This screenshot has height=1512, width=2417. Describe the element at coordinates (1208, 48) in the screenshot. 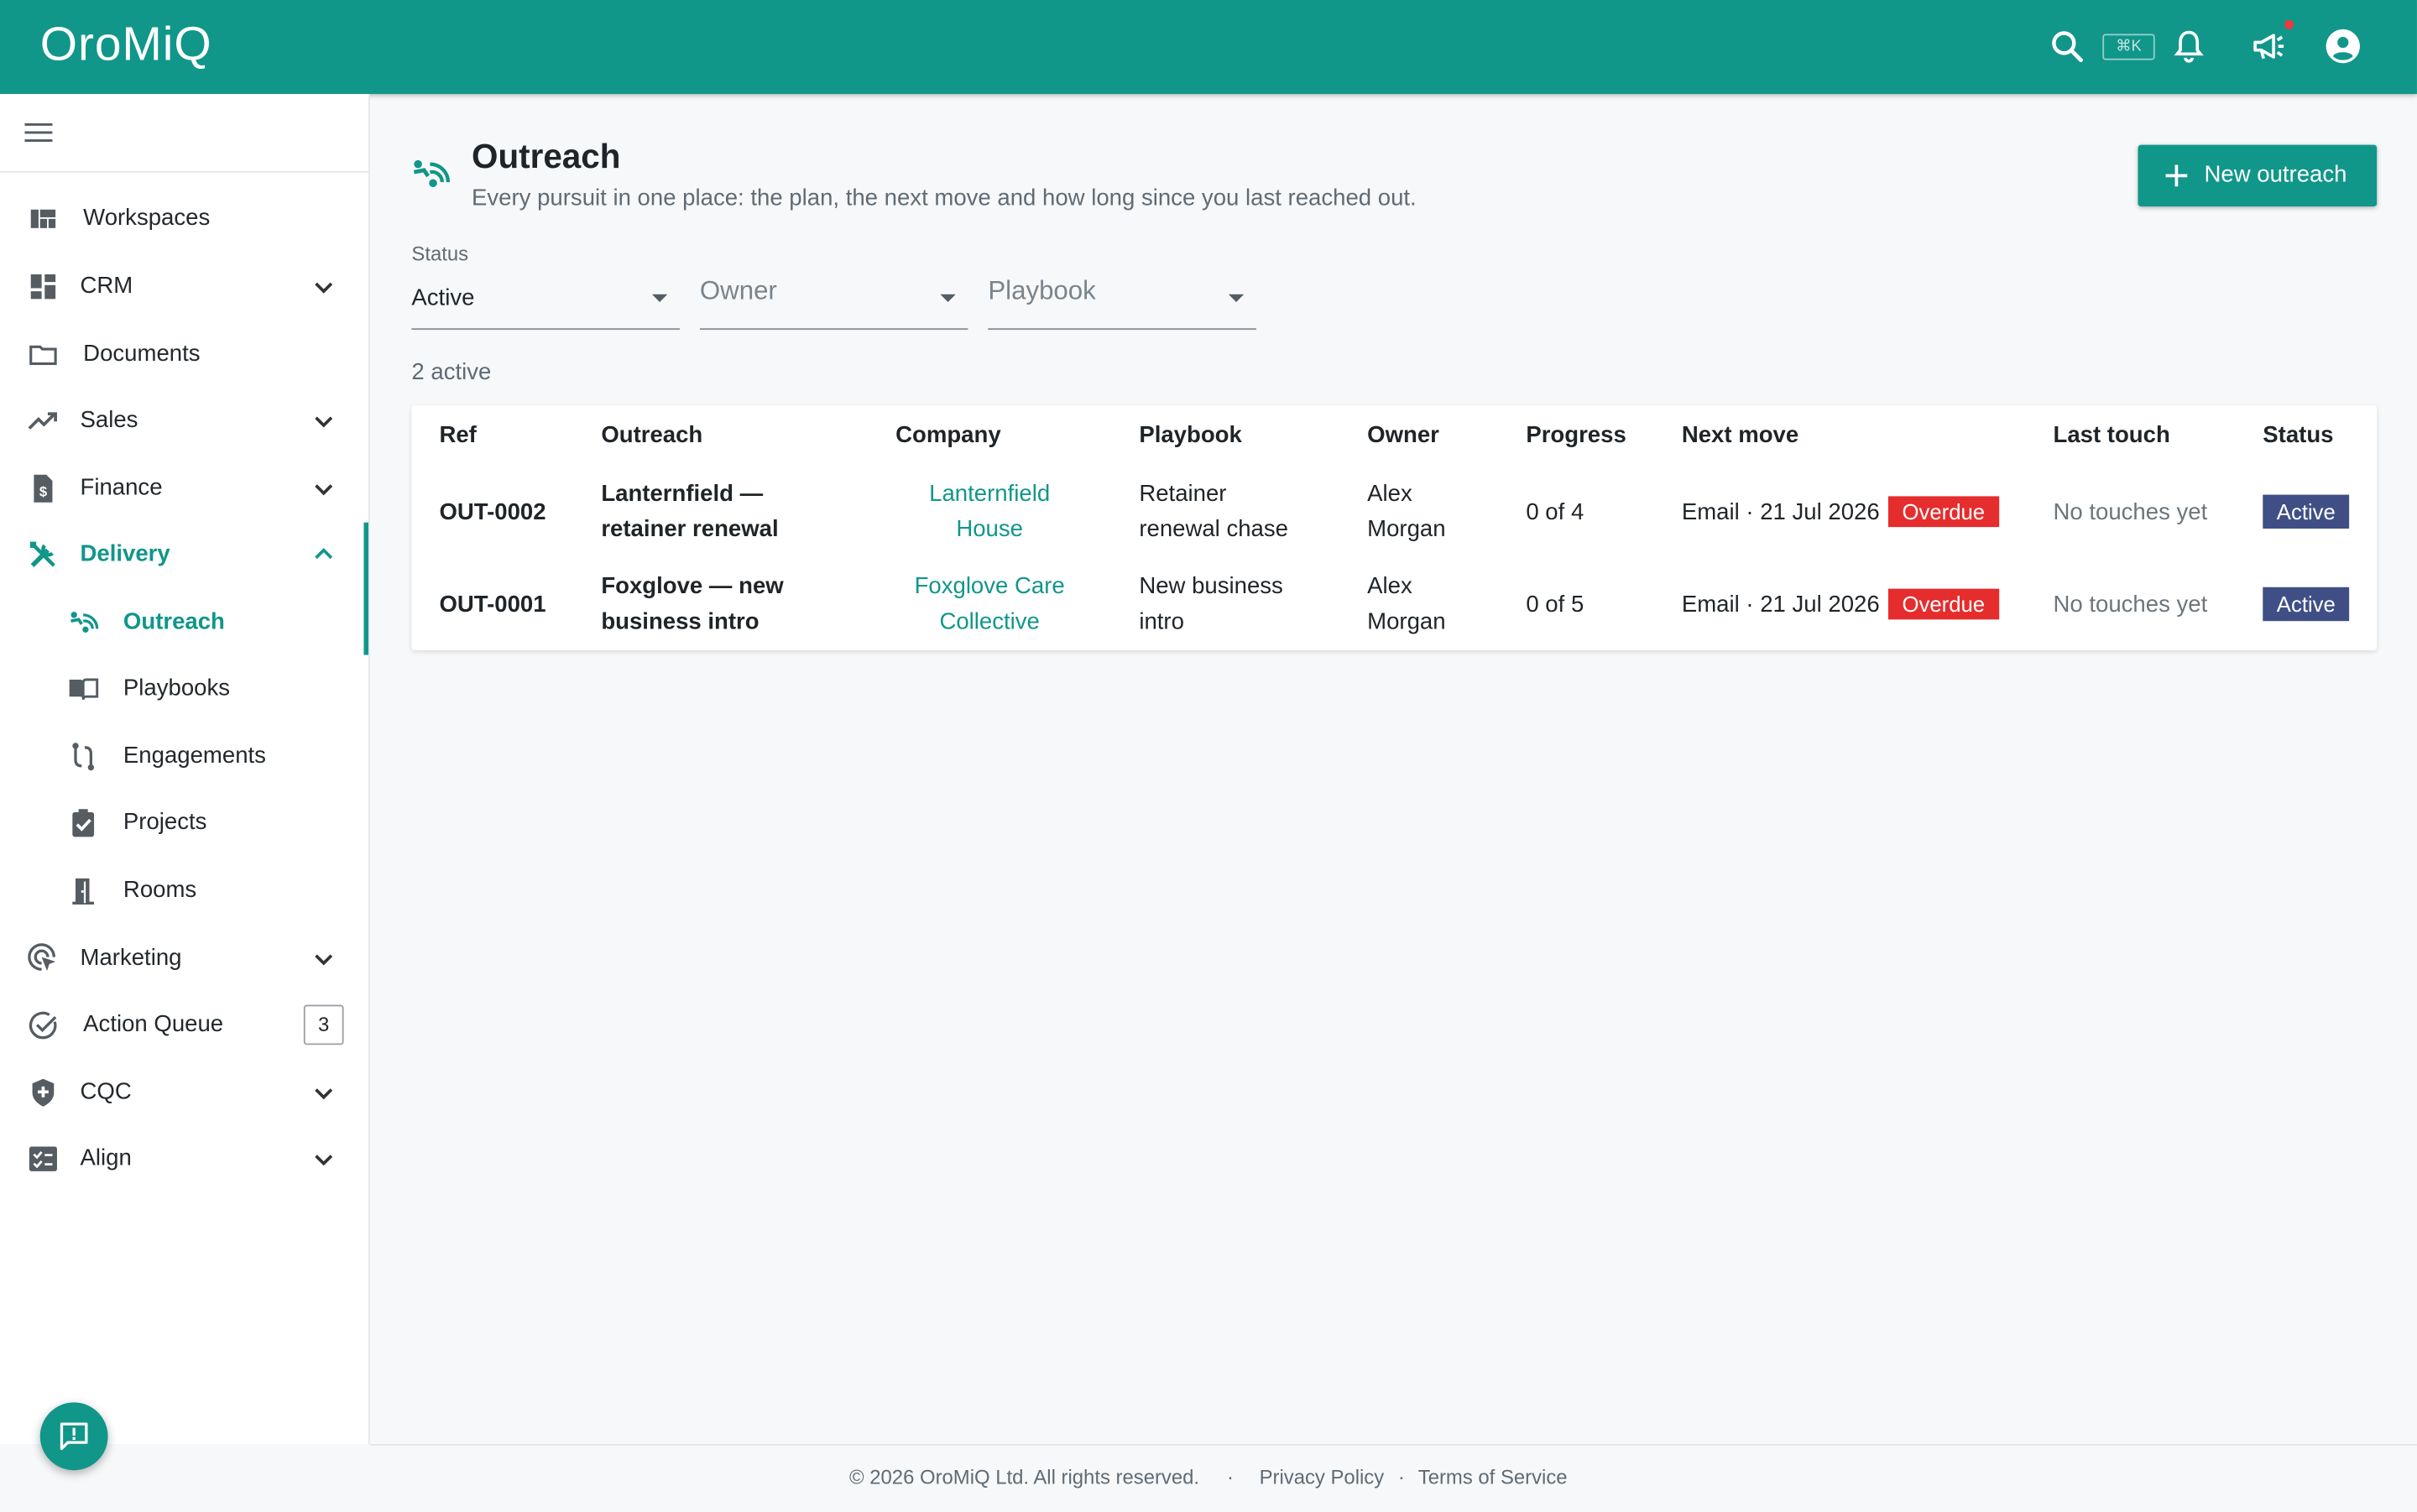

I see `top-app-bar: OroMiQ ⌘K` at that location.